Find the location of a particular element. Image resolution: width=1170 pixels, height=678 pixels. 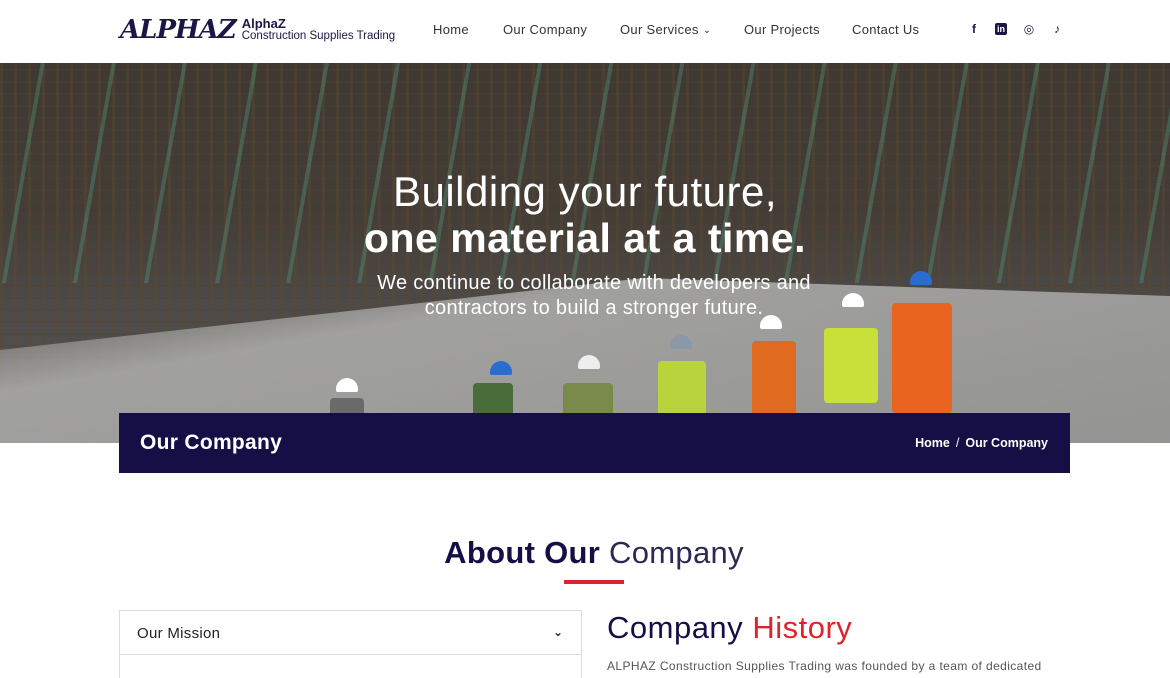

hero-headline-line2: one material at a time. is located at coordinates (585, 238).